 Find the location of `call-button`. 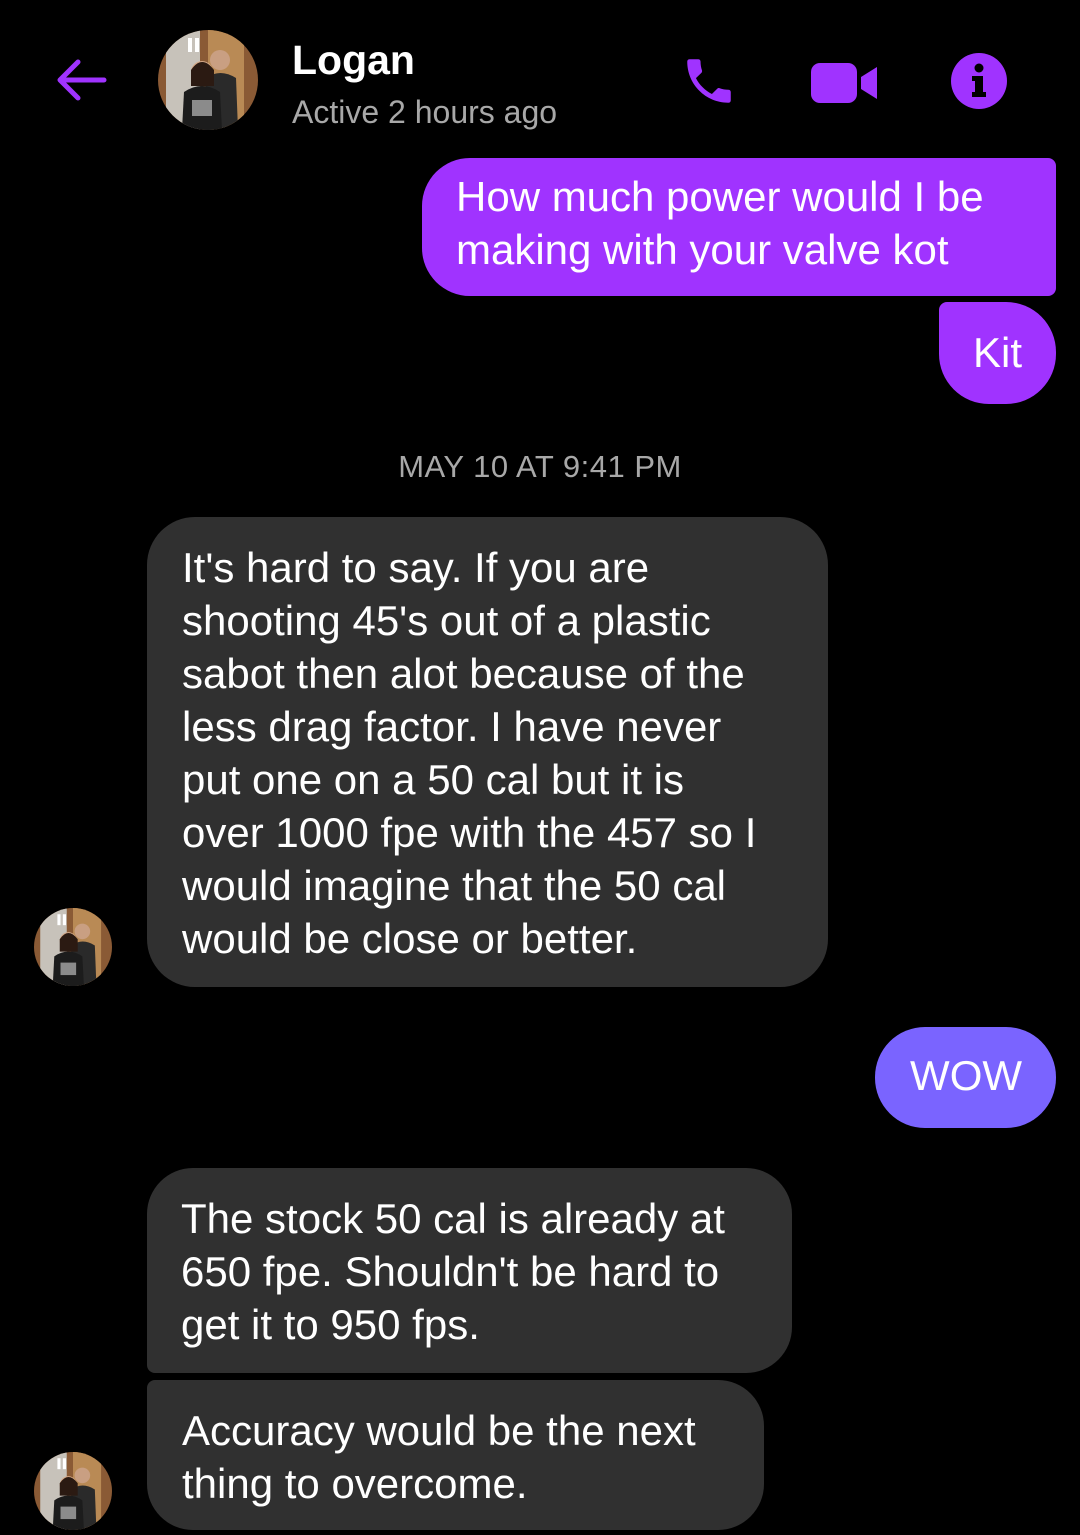

call-button is located at coordinates (709, 81).